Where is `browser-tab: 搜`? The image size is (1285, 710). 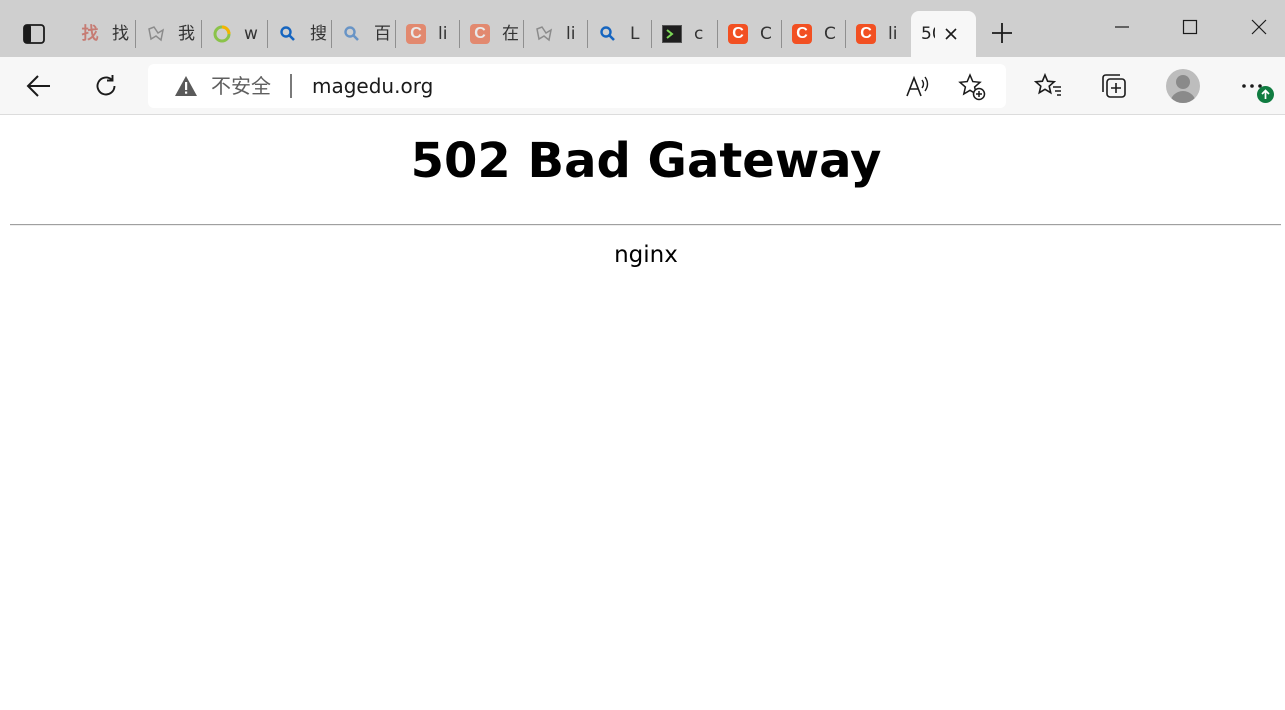 browser-tab: 搜 is located at coordinates (300, 34).